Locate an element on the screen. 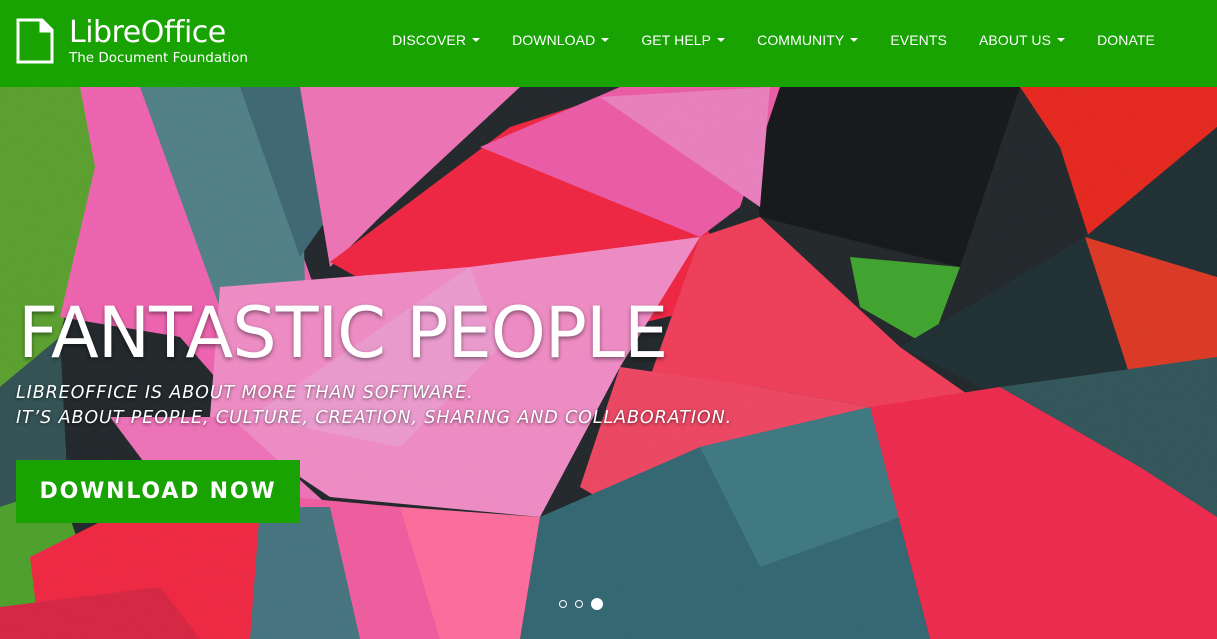  nav-item-donate: DONATE is located at coordinates (1126, 40).